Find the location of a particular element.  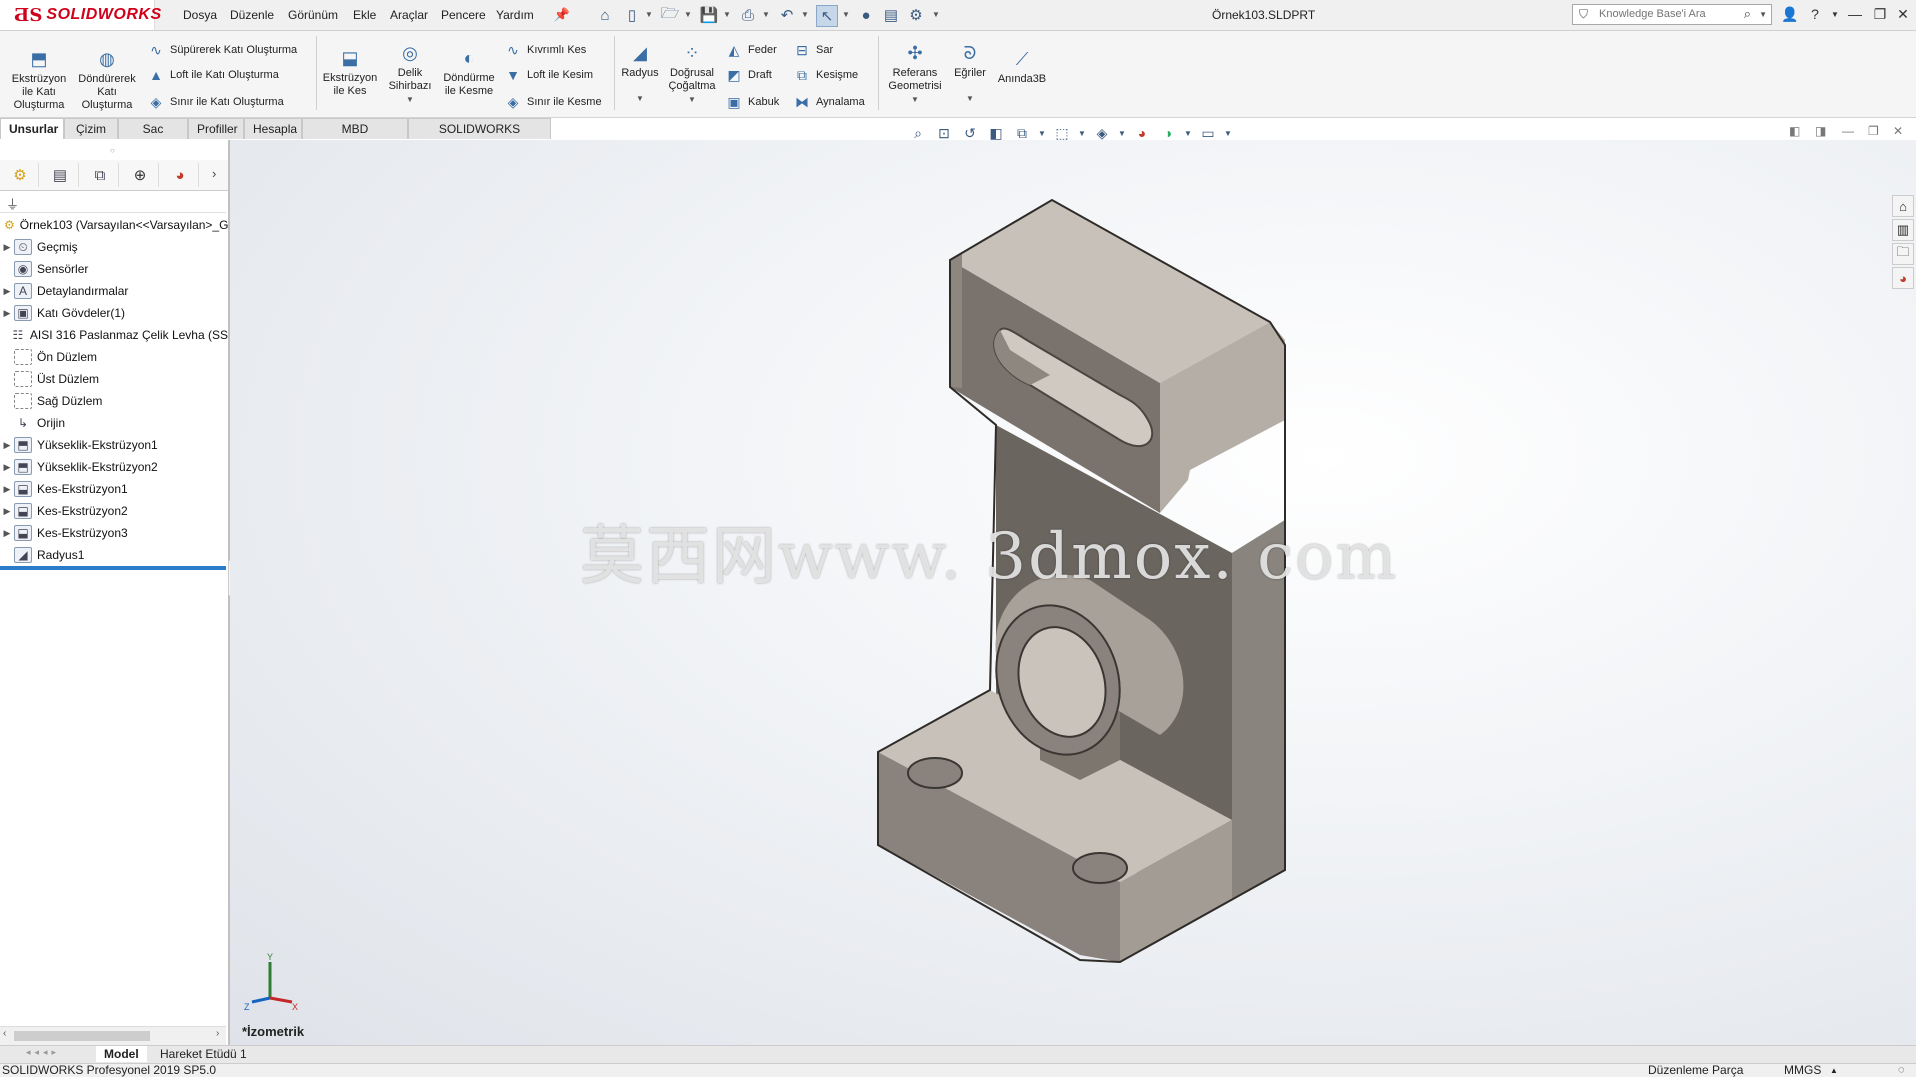

appearances-icon: ◕ is located at coordinates (1903, 278).